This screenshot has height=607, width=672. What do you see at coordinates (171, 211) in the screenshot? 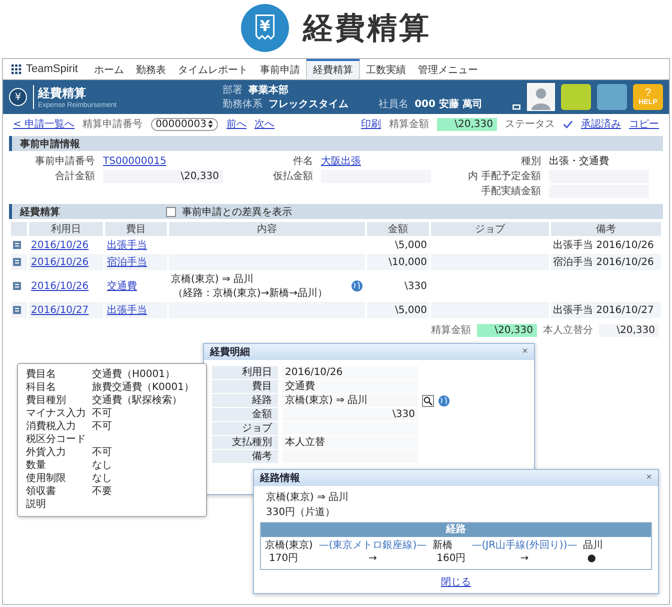
I see `checkbox` at bounding box center [171, 211].